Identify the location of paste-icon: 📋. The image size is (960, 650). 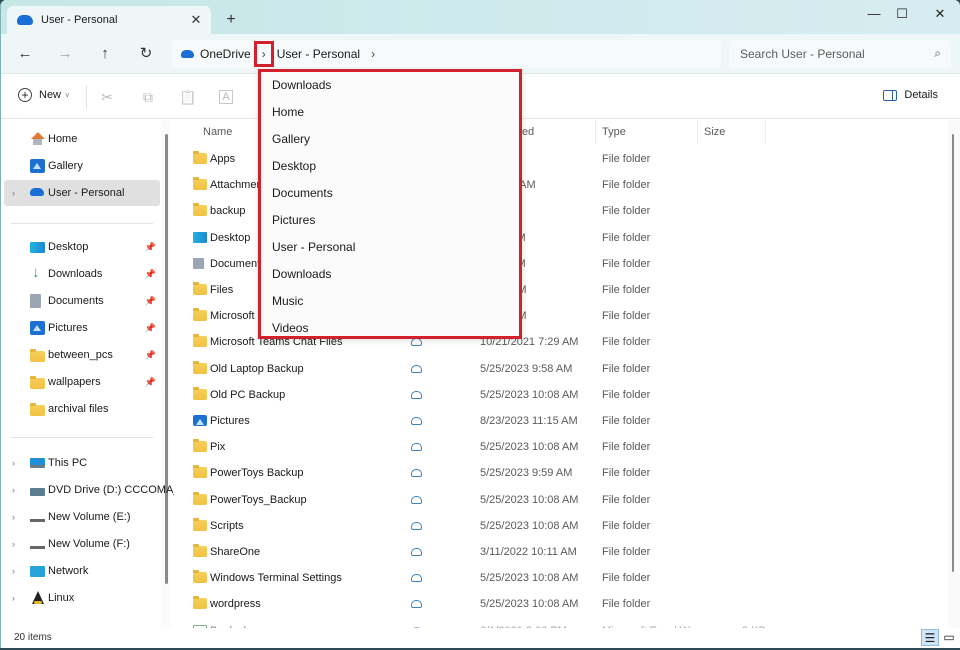
(188, 97).